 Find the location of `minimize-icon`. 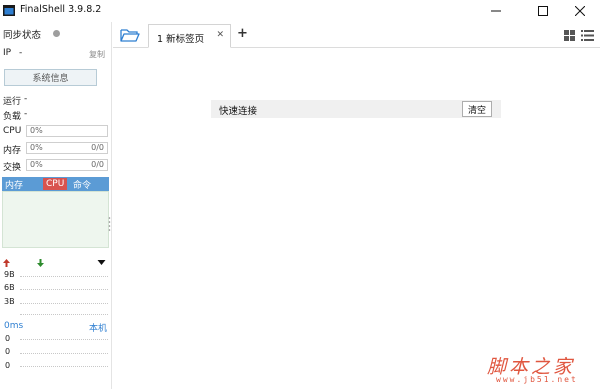

minimize-icon is located at coordinates (496, 11).